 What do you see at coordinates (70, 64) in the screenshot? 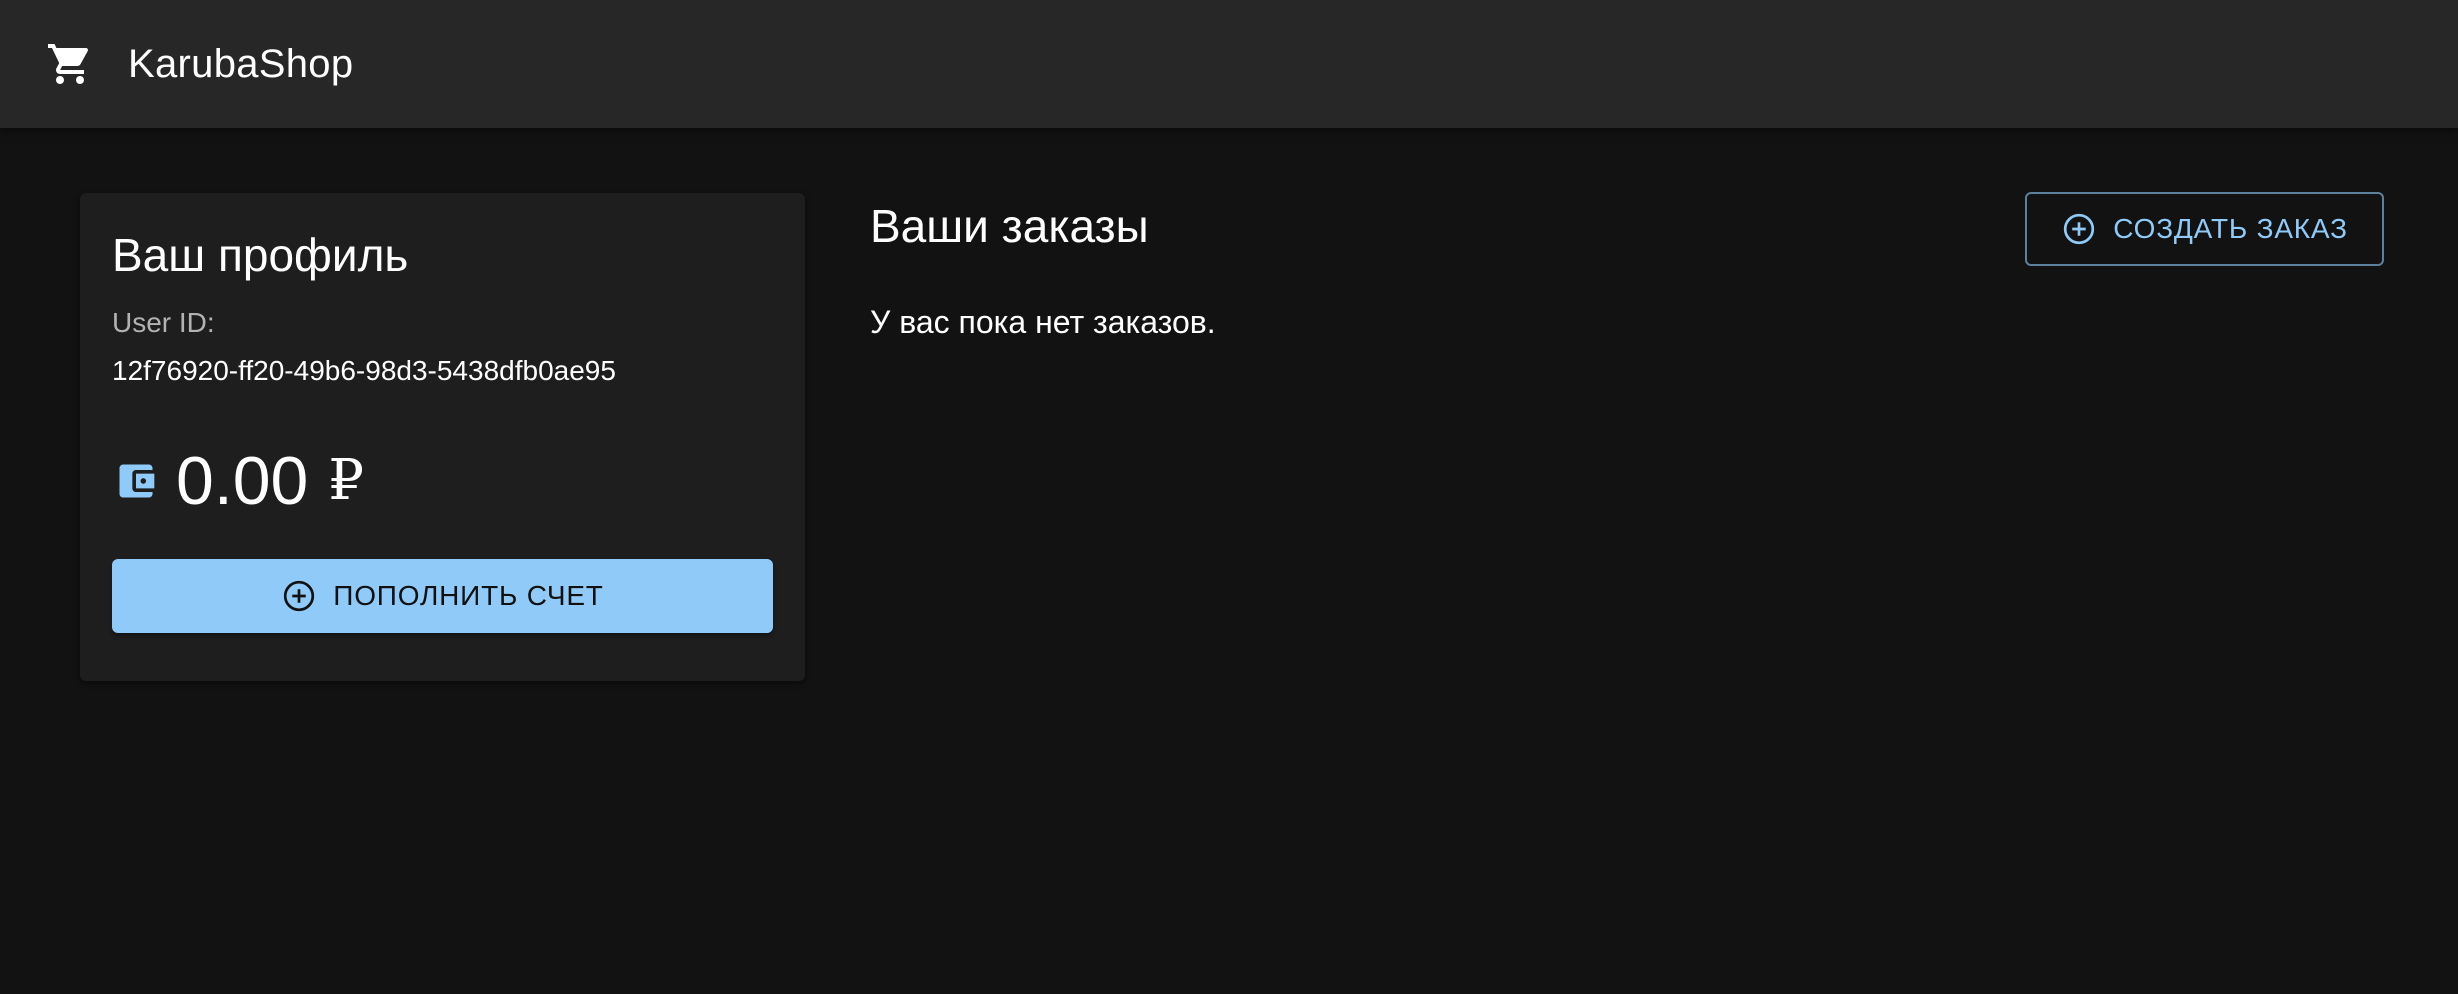
I see `cart-icon` at bounding box center [70, 64].